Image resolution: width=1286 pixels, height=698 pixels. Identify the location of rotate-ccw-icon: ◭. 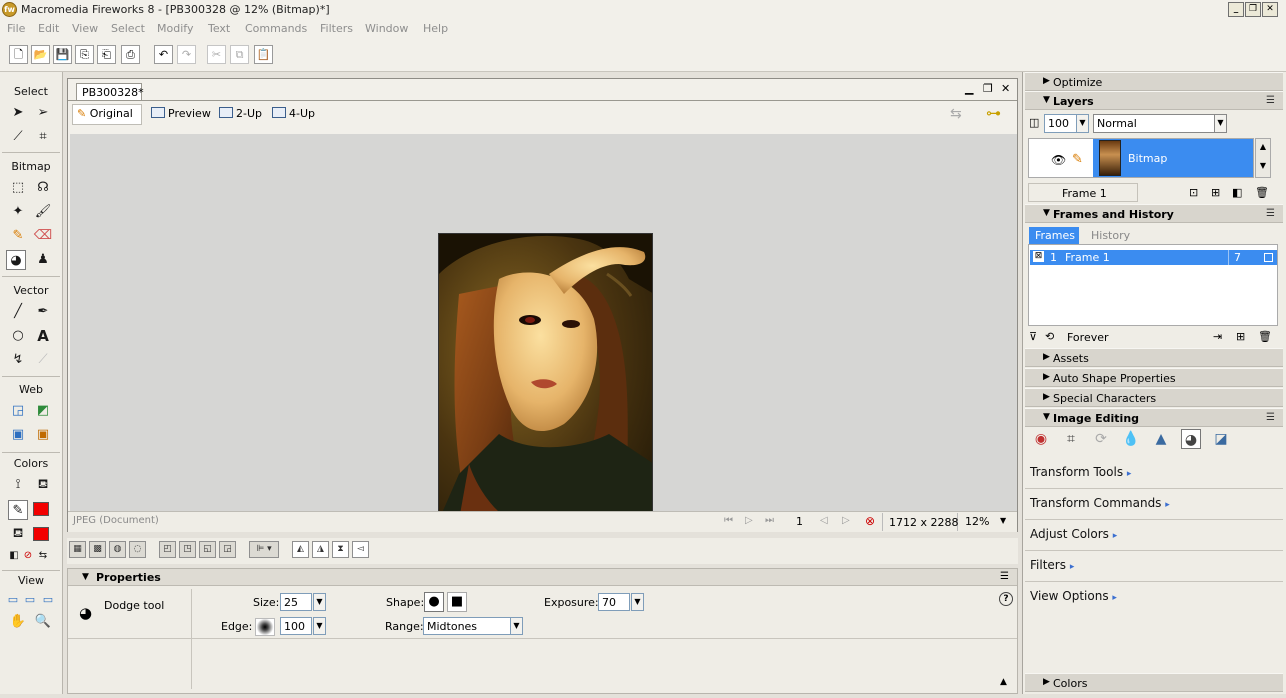
(300, 549).